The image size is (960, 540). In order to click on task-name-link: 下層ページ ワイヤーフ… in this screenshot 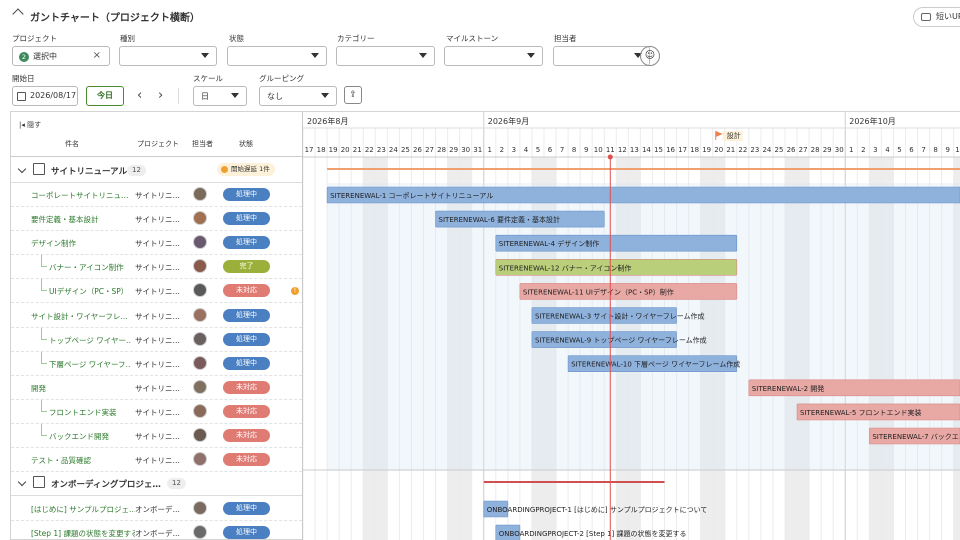, I will do `click(90, 364)`.